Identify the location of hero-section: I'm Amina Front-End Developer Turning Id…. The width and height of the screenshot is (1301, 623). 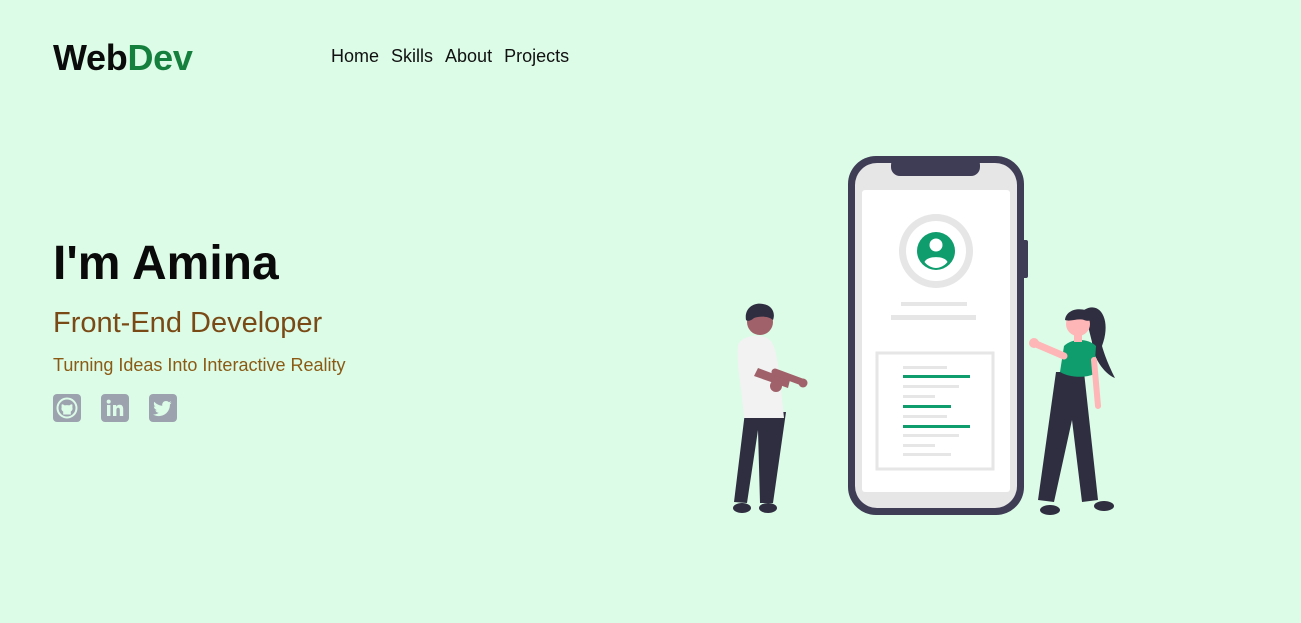
(313, 327).